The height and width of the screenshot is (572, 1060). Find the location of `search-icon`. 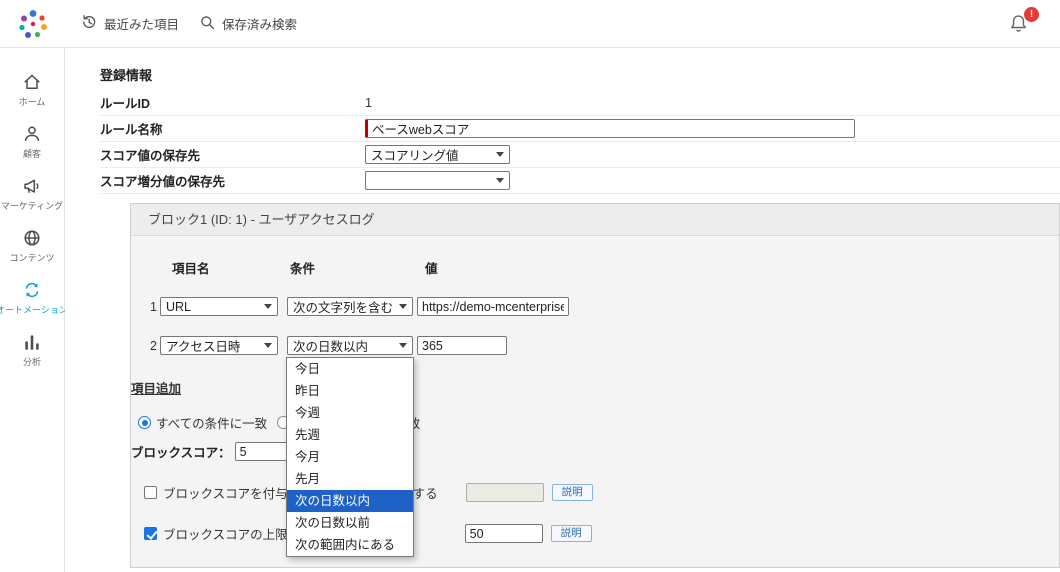

search-icon is located at coordinates (207, 24).